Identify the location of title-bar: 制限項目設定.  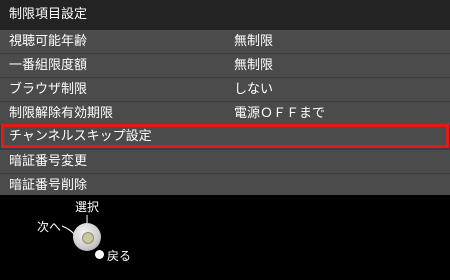
(225, 15).